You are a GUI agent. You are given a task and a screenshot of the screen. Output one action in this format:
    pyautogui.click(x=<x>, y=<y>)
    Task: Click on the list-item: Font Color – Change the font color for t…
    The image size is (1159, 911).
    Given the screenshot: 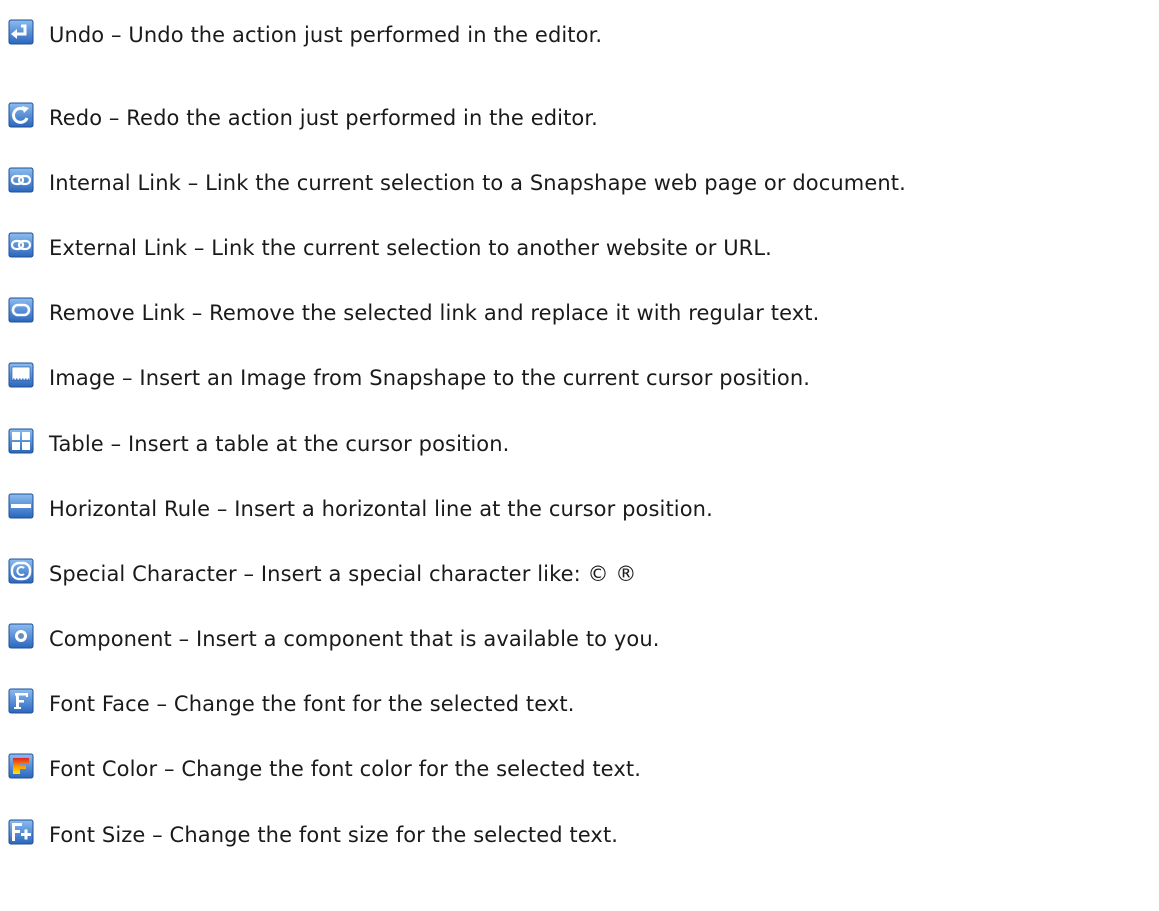 What is the action you would take?
    pyautogui.click(x=583, y=769)
    